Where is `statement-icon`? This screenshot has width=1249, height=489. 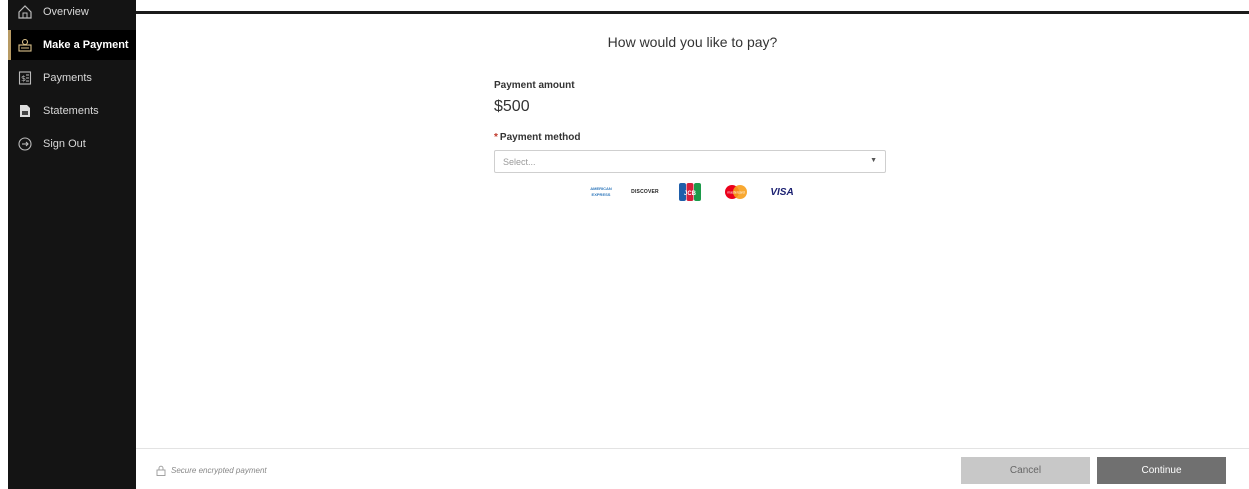 statement-icon is located at coordinates (25, 111).